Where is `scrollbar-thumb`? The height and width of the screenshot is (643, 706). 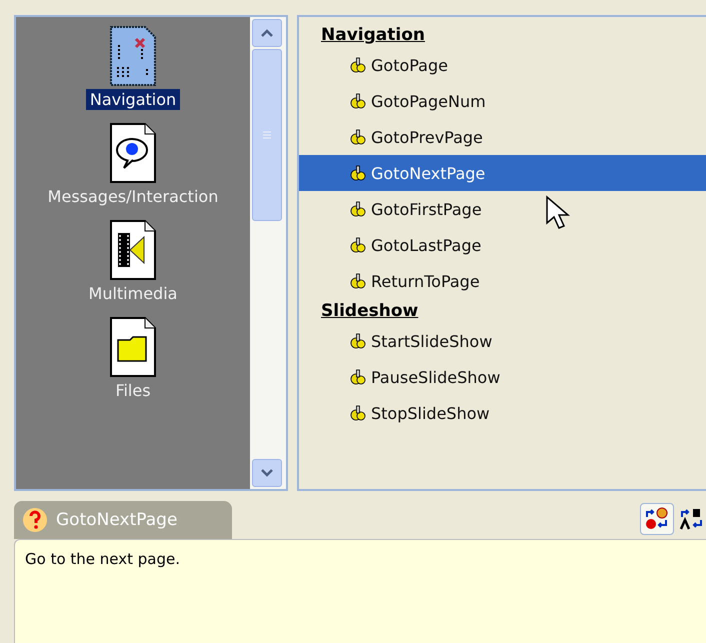 scrollbar-thumb is located at coordinates (267, 135).